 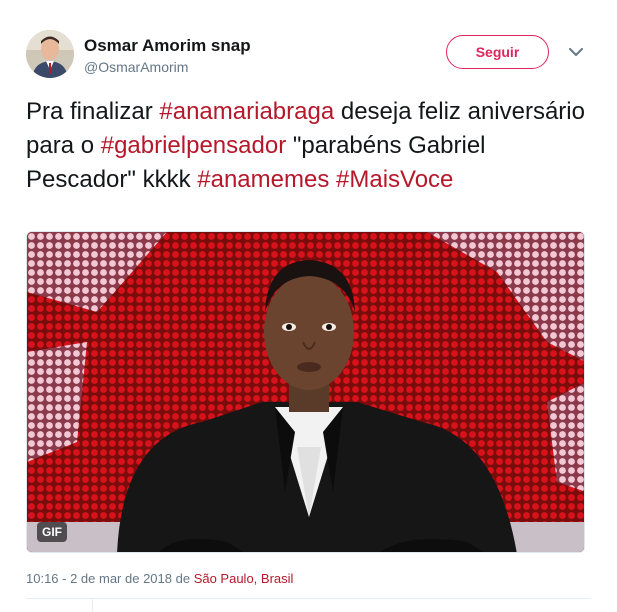 What do you see at coordinates (52, 532) in the screenshot?
I see `gif-badge: GIF` at bounding box center [52, 532].